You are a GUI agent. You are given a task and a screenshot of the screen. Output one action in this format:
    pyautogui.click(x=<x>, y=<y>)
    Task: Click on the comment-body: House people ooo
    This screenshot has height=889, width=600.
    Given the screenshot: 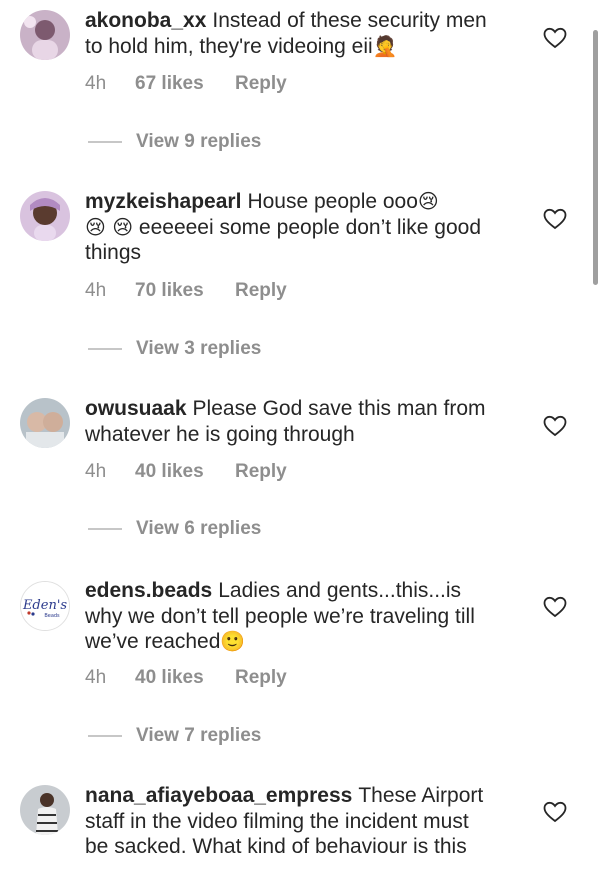 What is the action you would take?
    pyautogui.click(x=332, y=201)
    